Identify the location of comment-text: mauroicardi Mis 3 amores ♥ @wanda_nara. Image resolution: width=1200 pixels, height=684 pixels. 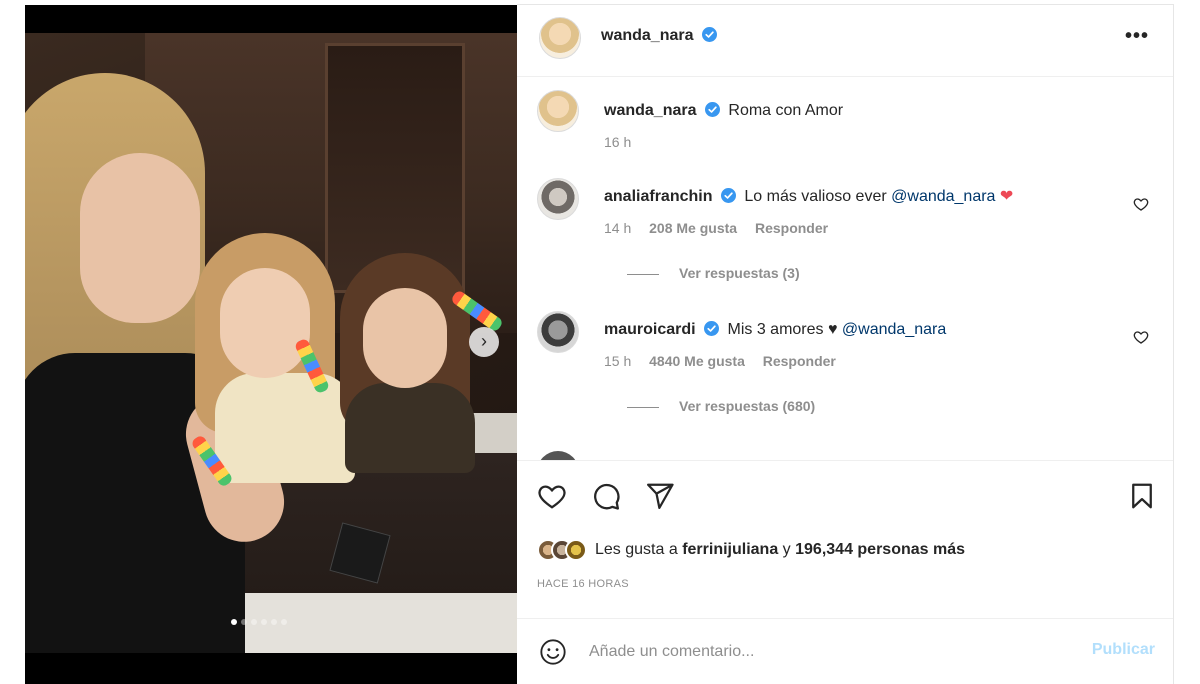
(775, 330).